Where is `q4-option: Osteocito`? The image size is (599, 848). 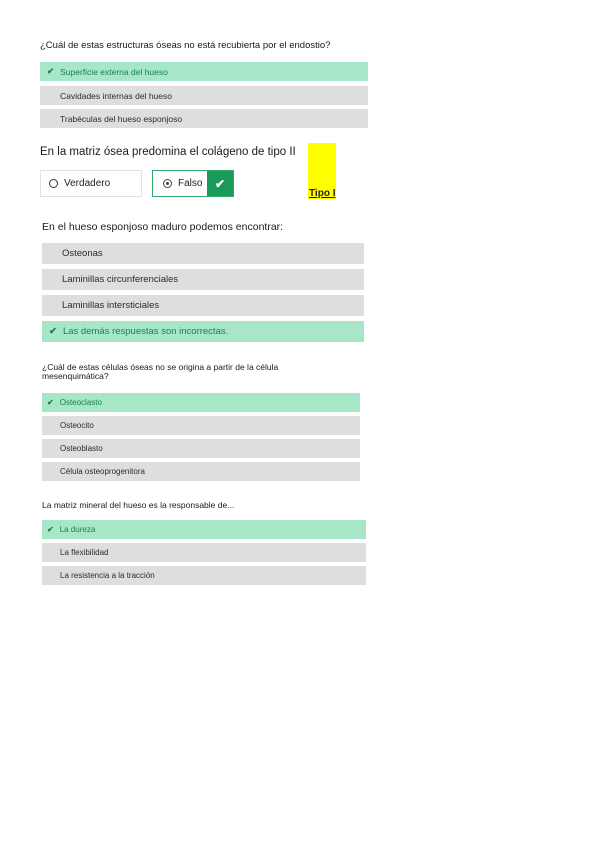 q4-option: Osteocito is located at coordinates (201, 425).